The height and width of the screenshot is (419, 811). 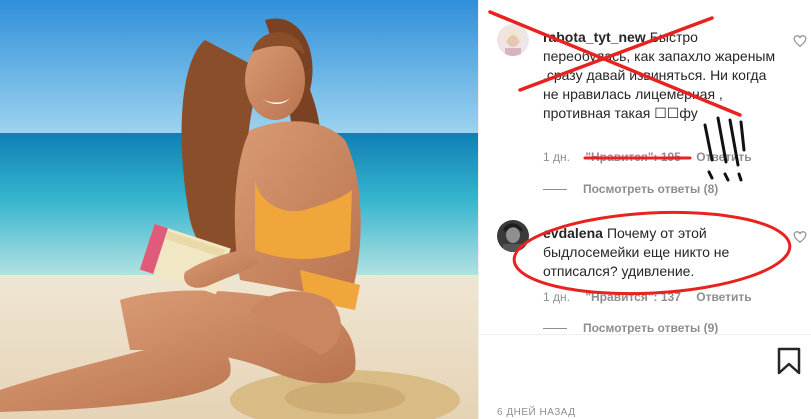 I want to click on comment-likes: "Нравится": 195, so click(x=633, y=157).